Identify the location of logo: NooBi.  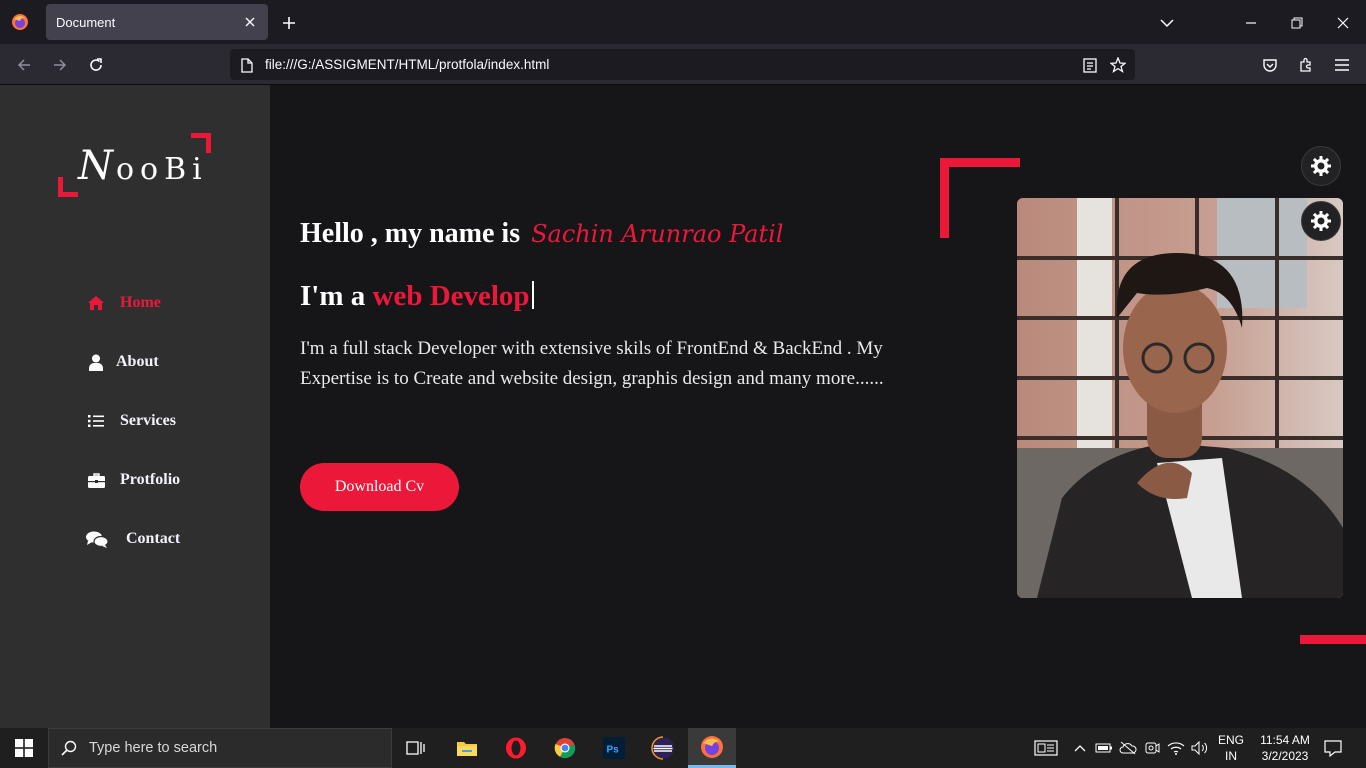
(134, 165).